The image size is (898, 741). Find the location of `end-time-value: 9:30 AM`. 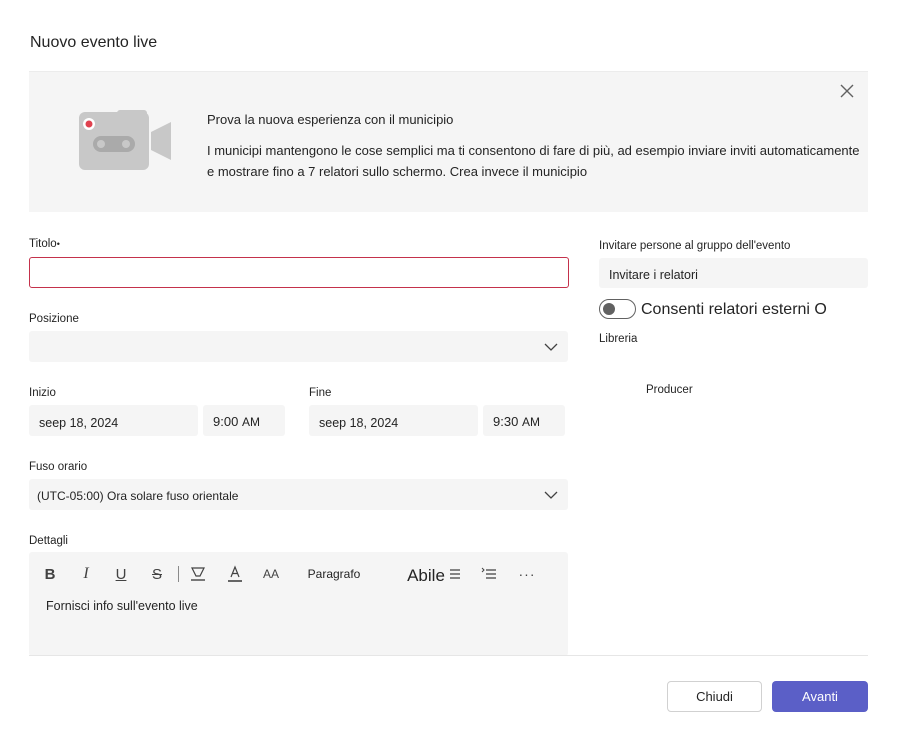

end-time-value: 9:30 AM is located at coordinates (516, 421).